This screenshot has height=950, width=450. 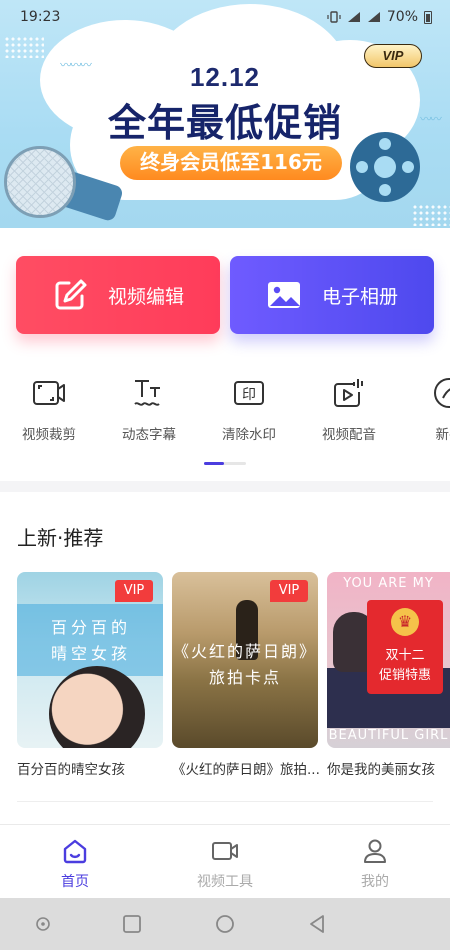 I want to click on envelope-text: 促销特惠, so click(x=404, y=675).